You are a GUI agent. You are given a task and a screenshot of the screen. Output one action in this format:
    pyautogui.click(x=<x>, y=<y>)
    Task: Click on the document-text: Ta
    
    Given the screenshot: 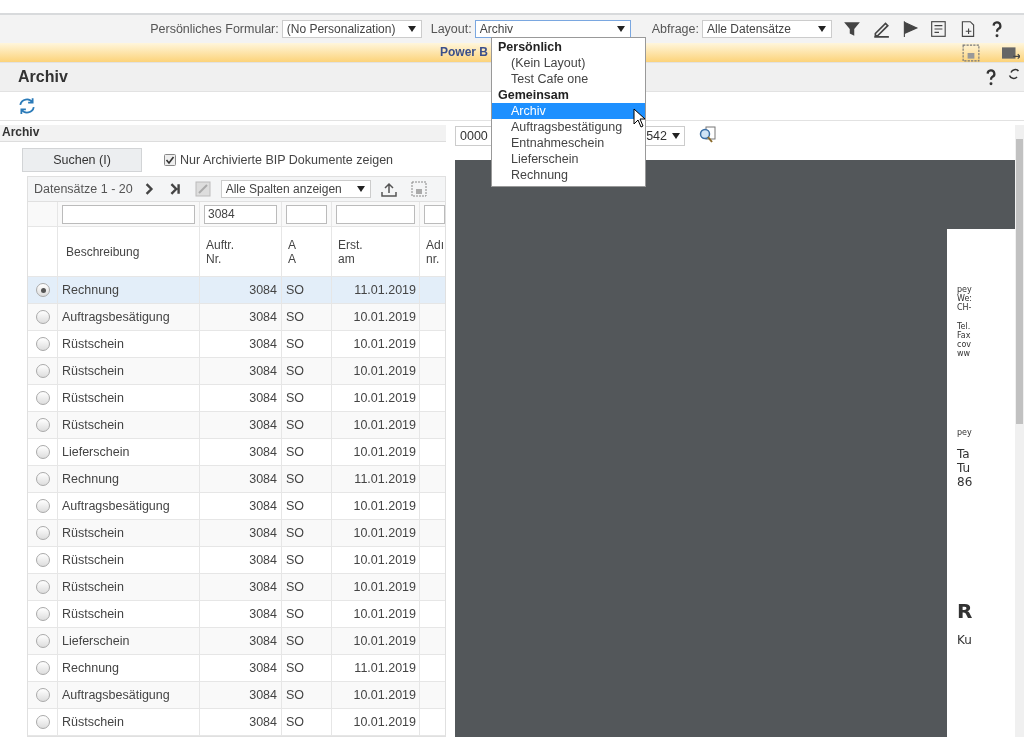 What is the action you would take?
    pyautogui.click(x=964, y=454)
    